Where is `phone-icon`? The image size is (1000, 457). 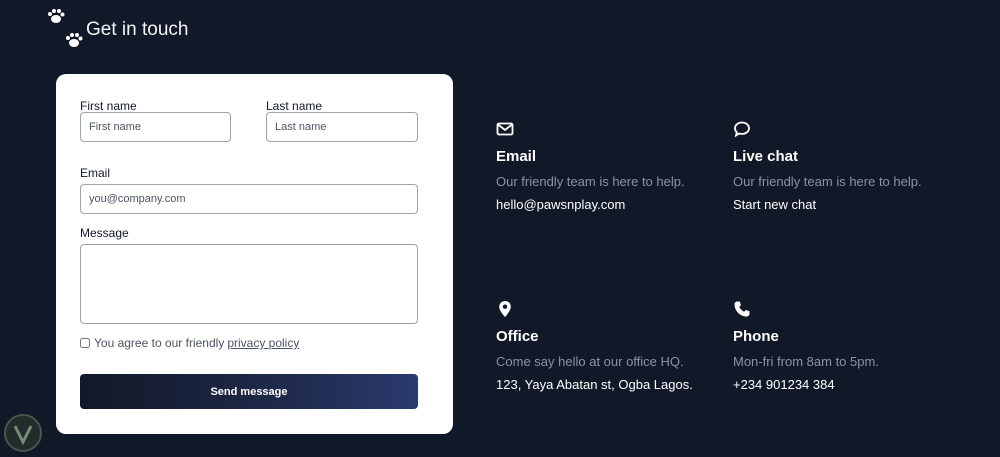
phone-icon is located at coordinates (742, 309).